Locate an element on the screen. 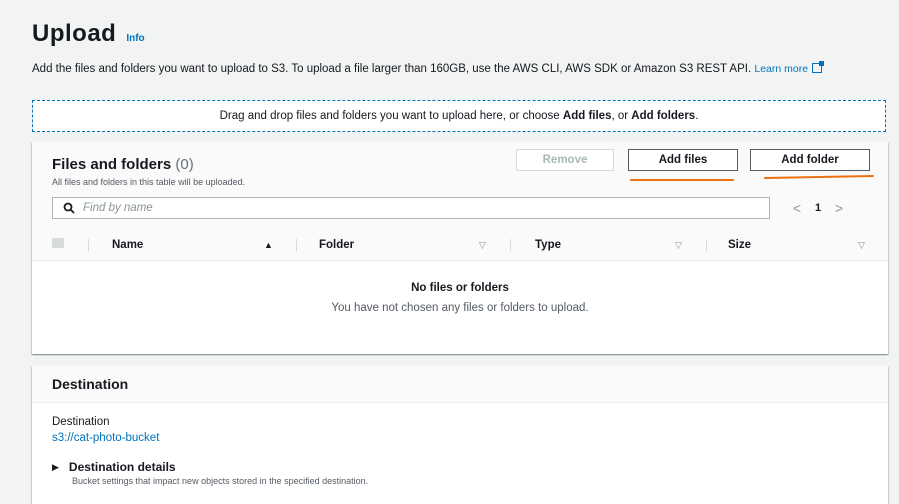 This screenshot has width=899, height=504. sort-ascending-icon: ▲ is located at coordinates (268, 245).